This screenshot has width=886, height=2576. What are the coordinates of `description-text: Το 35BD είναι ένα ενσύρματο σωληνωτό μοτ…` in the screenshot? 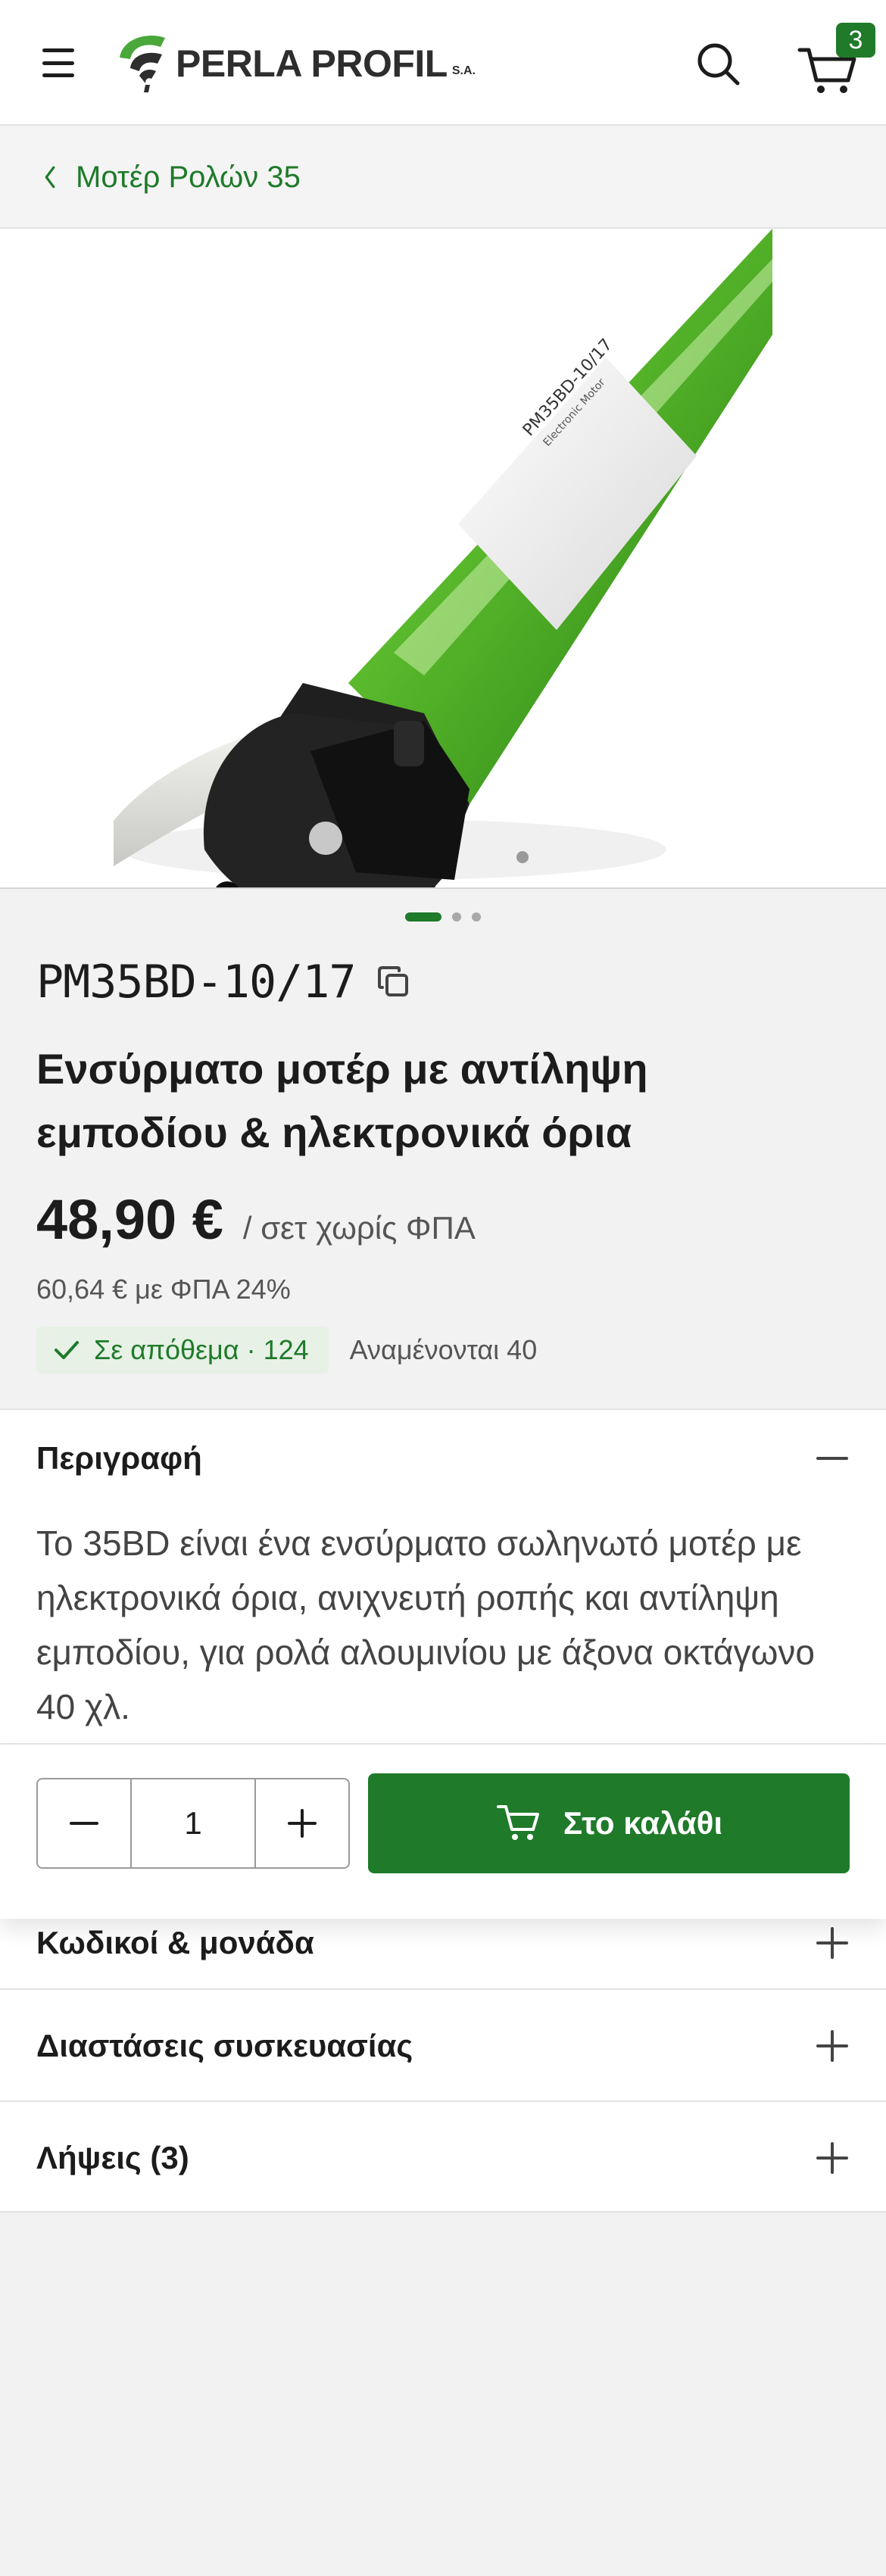 It's located at (425, 1624).